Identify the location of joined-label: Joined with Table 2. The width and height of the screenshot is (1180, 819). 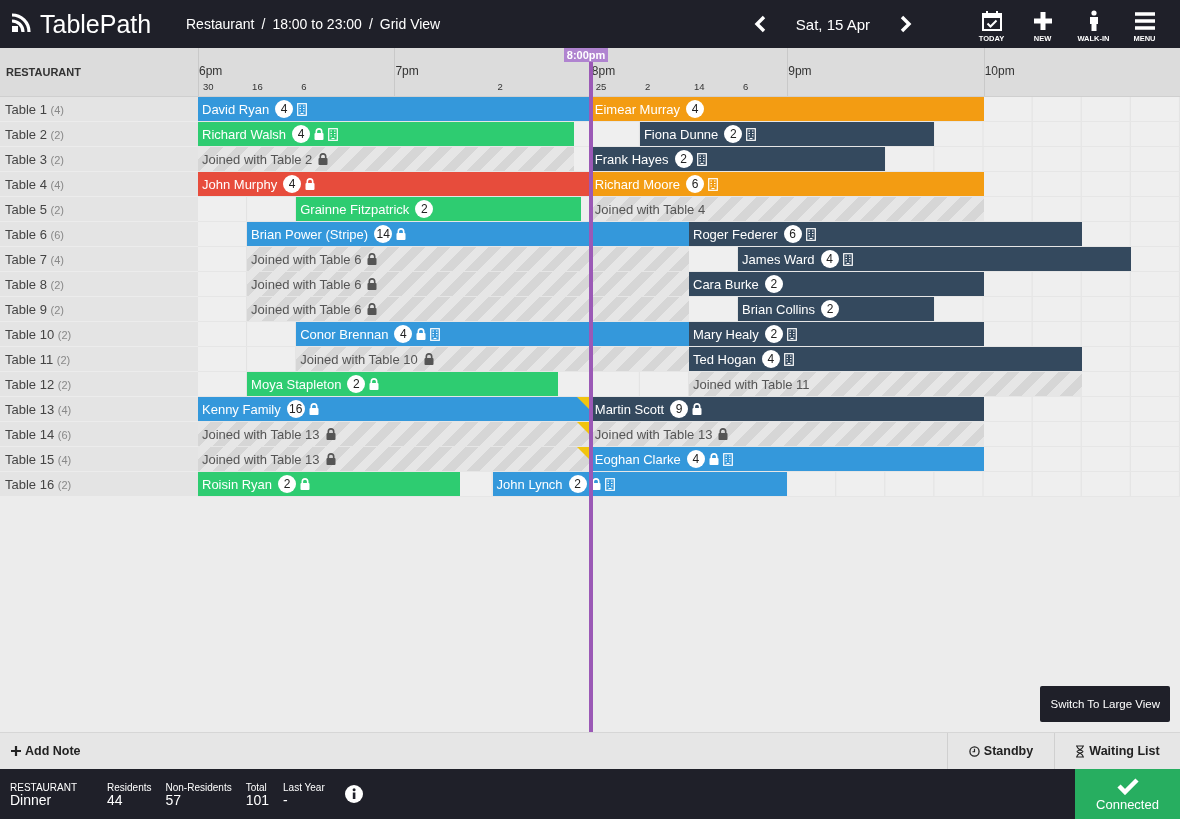
(257, 159).